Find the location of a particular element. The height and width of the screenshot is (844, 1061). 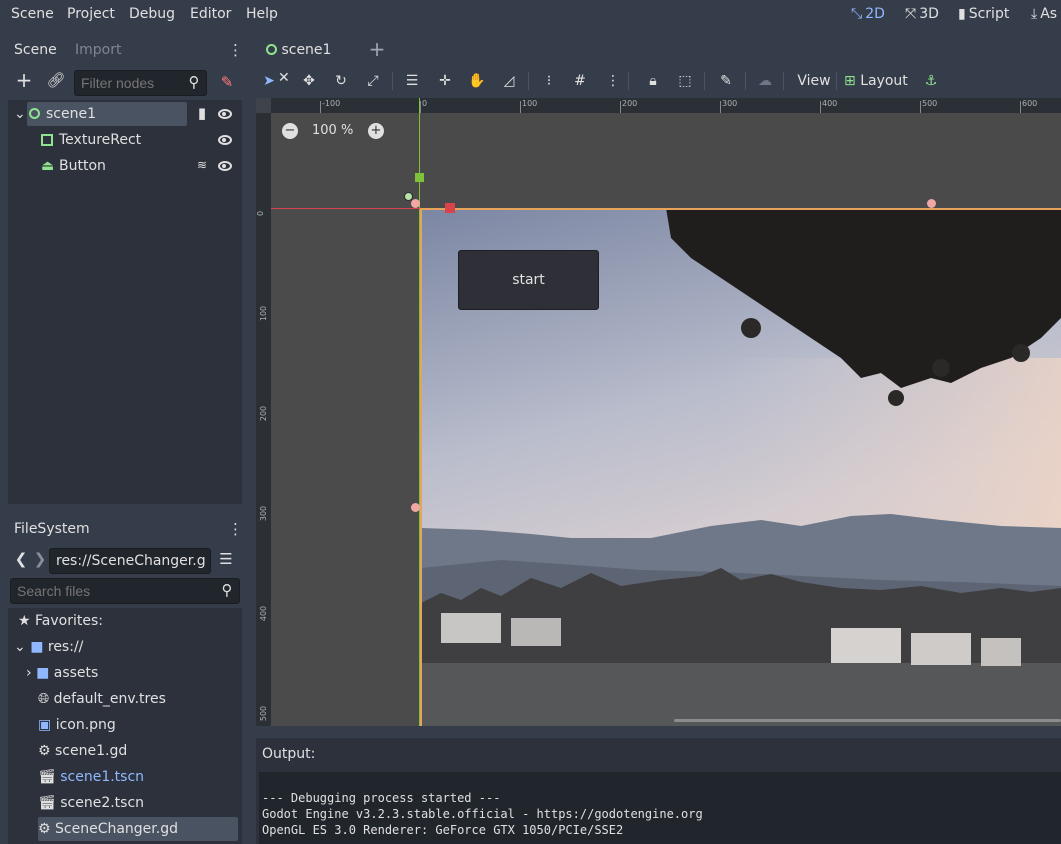

file-scenechanger-gd: ⚙ SceneChanger.gd is located at coordinates (138, 829).